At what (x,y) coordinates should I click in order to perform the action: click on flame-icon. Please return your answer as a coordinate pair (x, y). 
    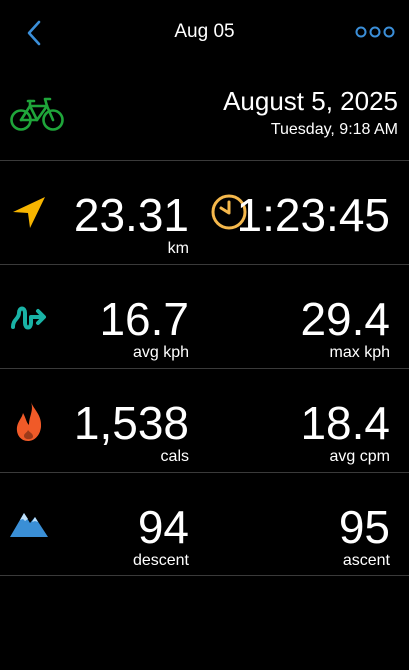
    Looking at the image, I should click on (29, 420).